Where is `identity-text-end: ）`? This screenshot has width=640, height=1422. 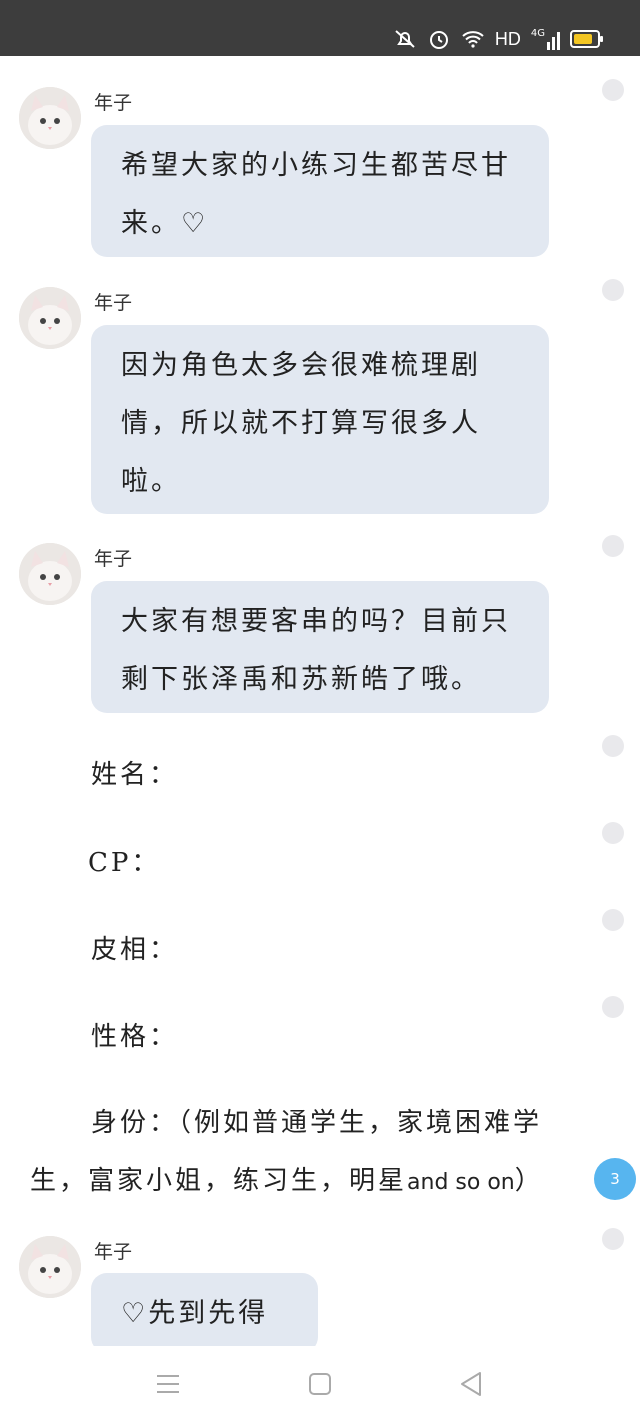 identity-text-end: ） is located at coordinates (529, 1181).